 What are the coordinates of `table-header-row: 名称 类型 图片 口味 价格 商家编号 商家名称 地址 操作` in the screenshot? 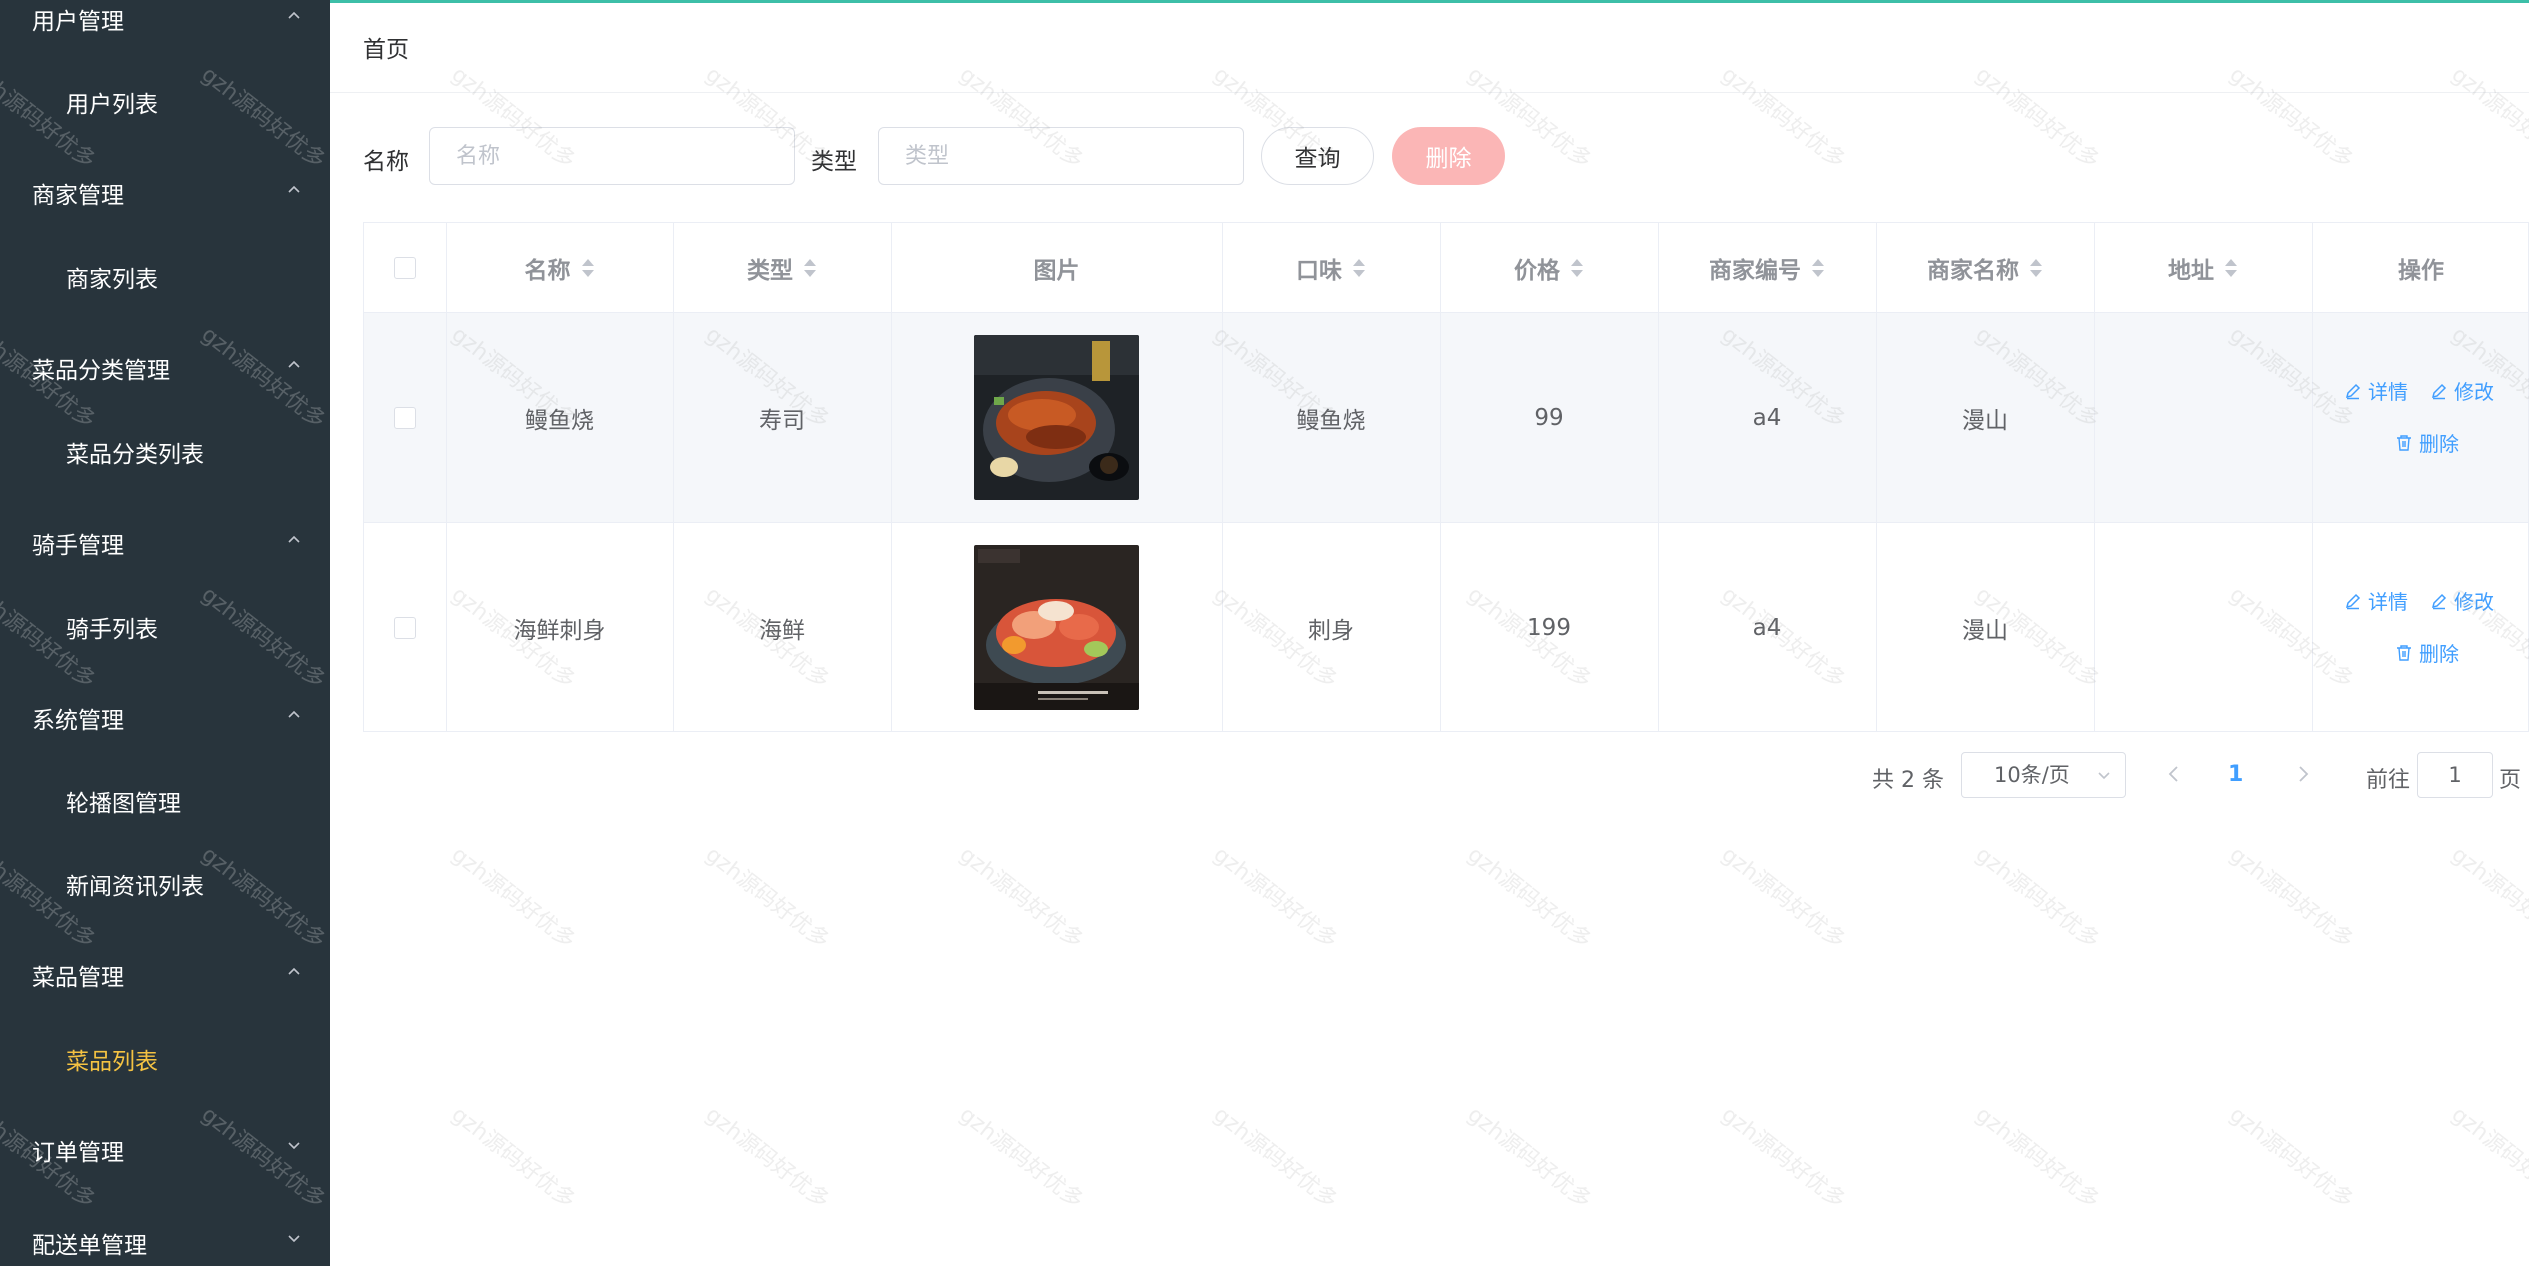 It's located at (1446, 268).